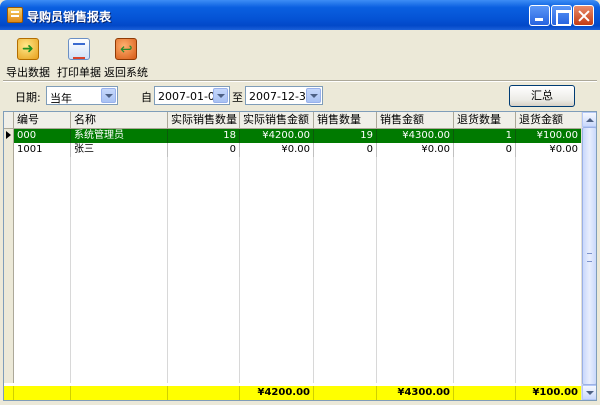  Describe the element at coordinates (237, 97) in the screenshot. I see `to-label: 至` at that location.